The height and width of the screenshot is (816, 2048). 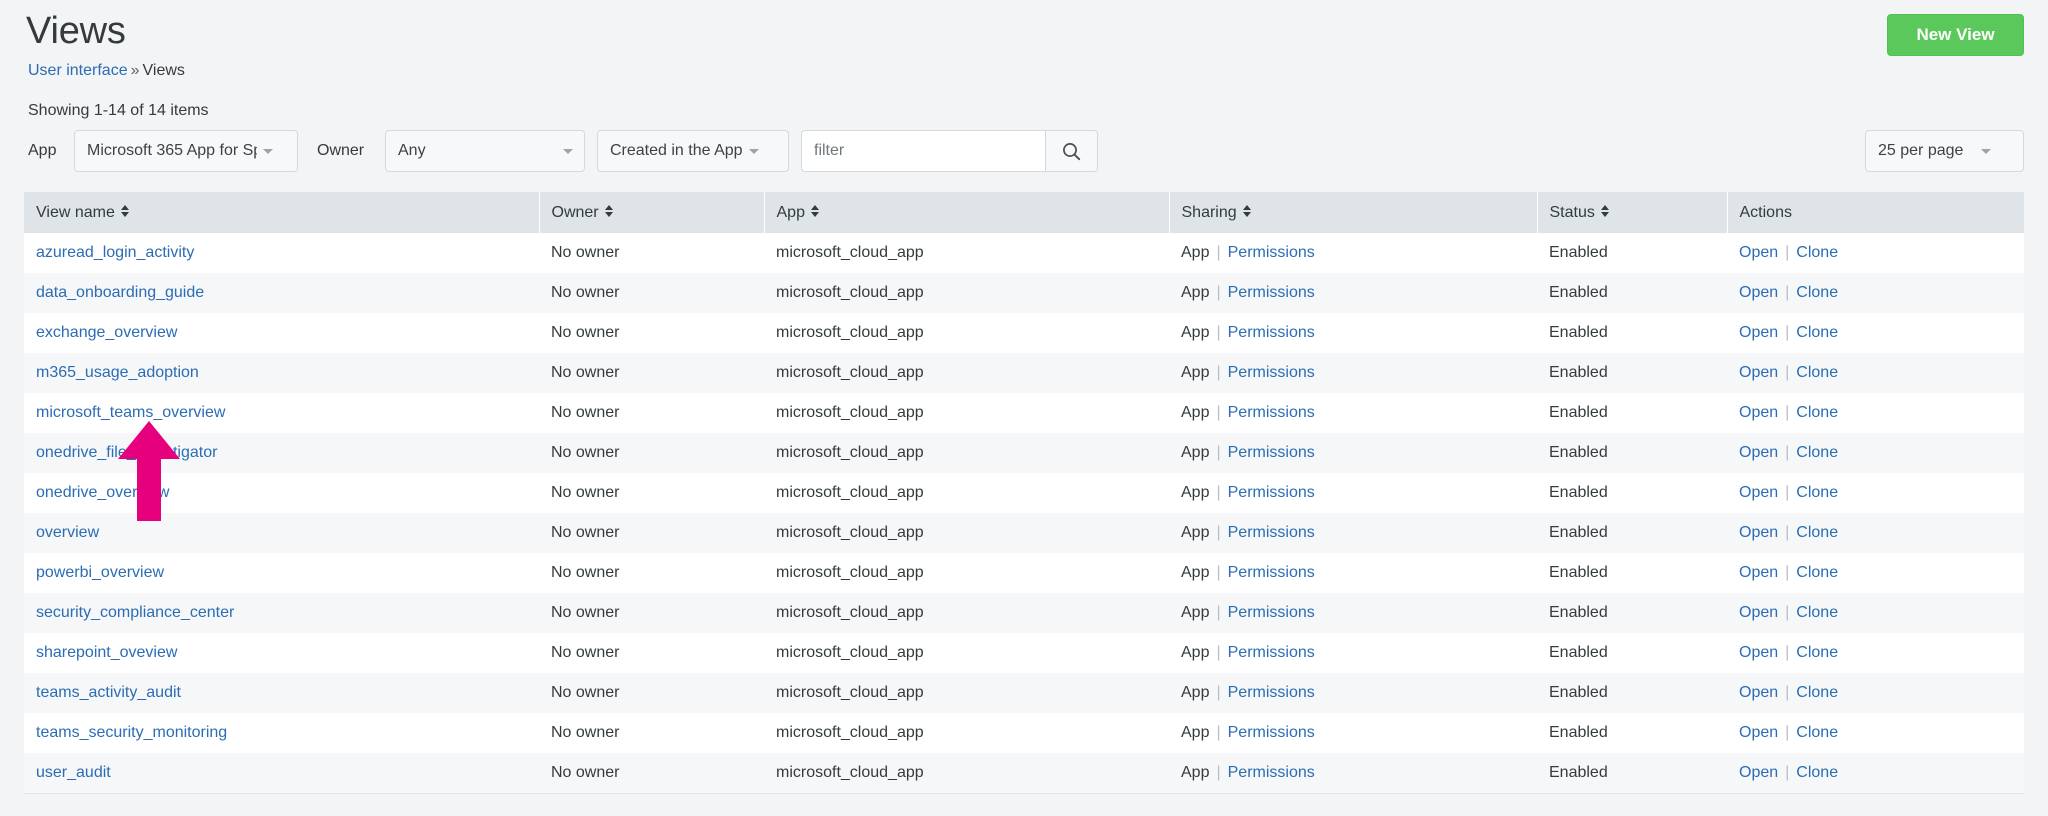 What do you see at coordinates (108, 692) in the screenshot?
I see `view-name-link: teams_activity_audit` at bounding box center [108, 692].